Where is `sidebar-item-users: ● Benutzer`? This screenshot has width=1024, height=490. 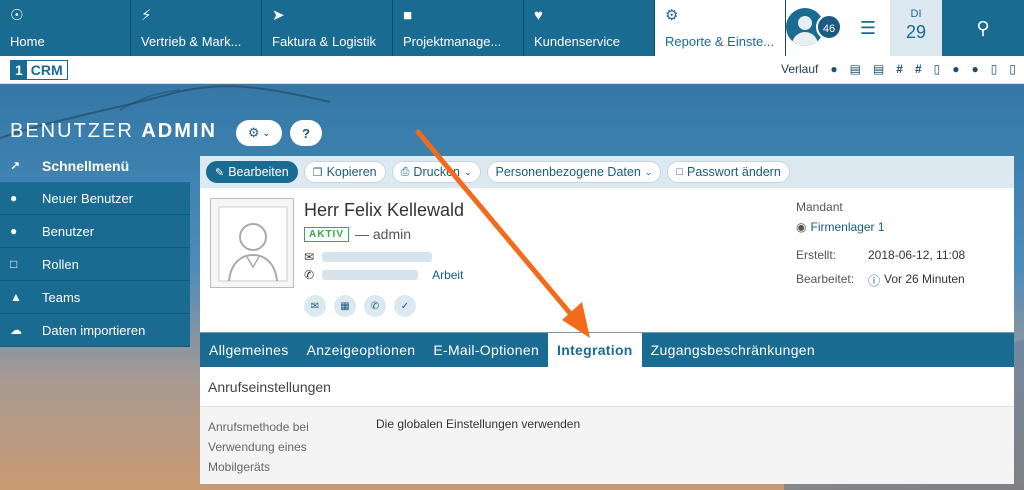
sidebar-item-users: ● Benutzer is located at coordinates (95, 231).